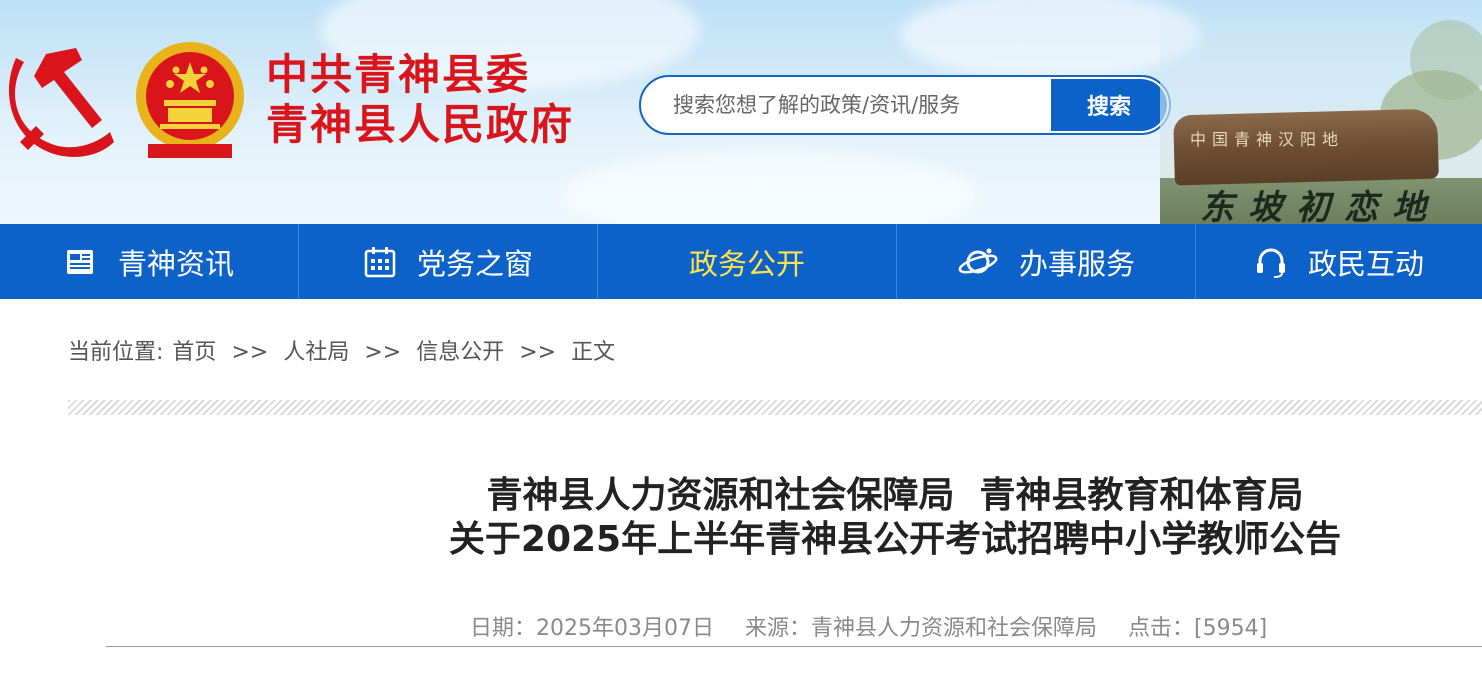  What do you see at coordinates (1198, 628) in the screenshot?
I see `article-clicks: 点击：[5954]` at bounding box center [1198, 628].